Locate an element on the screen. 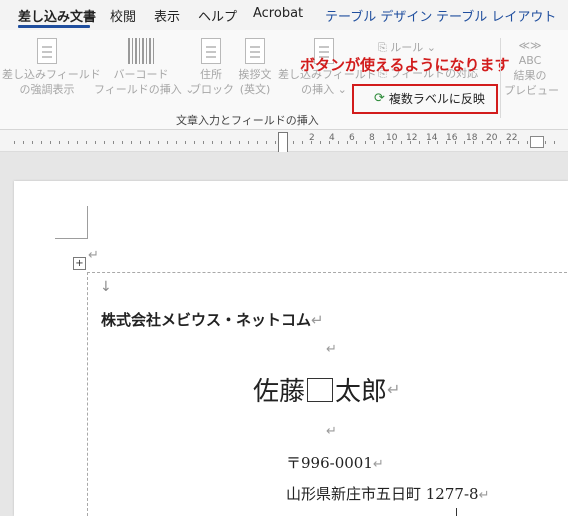  highlight-merge-fields-label-2: の強調表示 is located at coordinates (47, 89).